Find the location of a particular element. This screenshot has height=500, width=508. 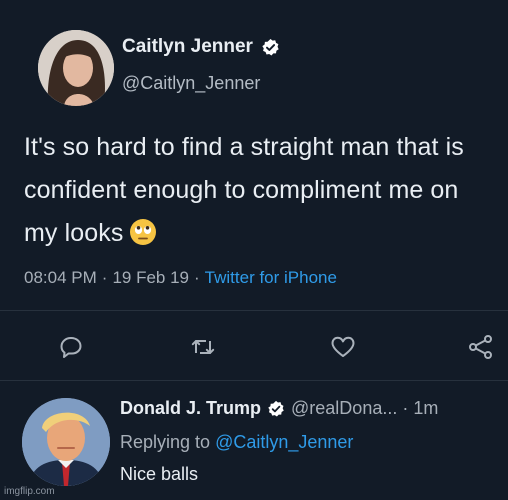

tweet-action-bar is located at coordinates (254, 347).